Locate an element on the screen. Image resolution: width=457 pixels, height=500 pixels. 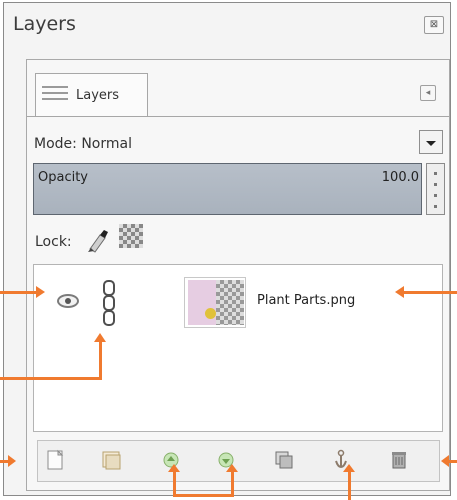
close-icon: ⊠ is located at coordinates (434, 24).